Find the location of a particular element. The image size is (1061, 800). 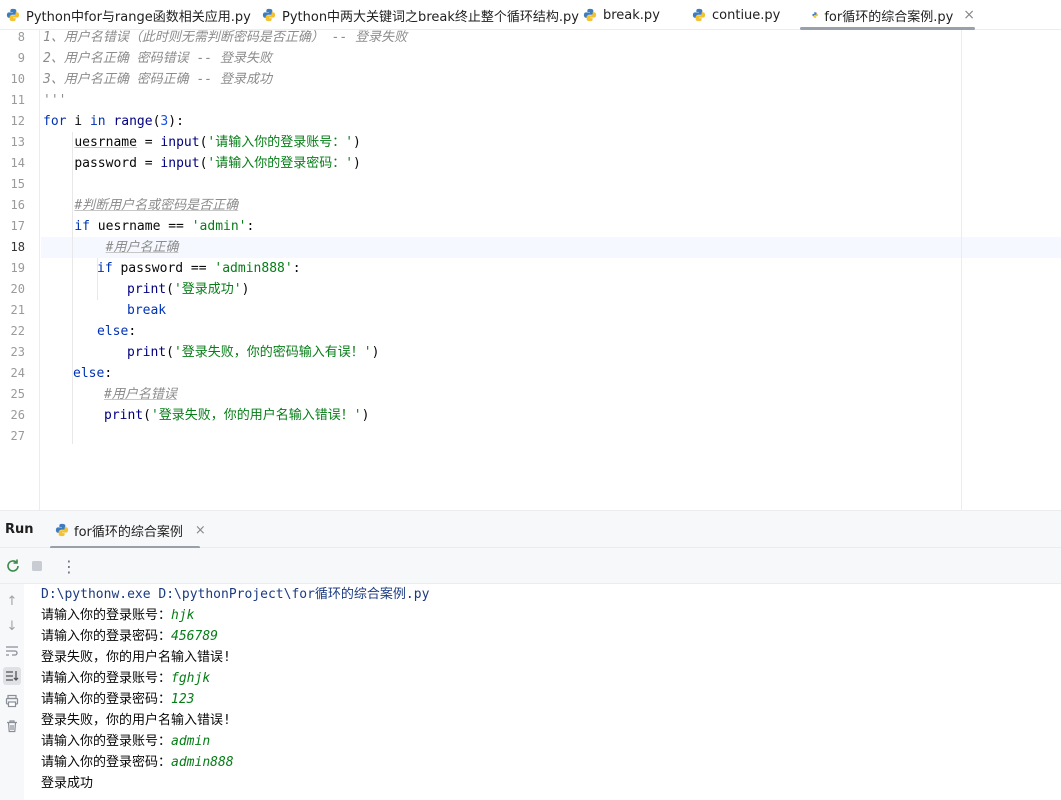

run-config-tab: for循环的综合案例 × is located at coordinates (130, 530).